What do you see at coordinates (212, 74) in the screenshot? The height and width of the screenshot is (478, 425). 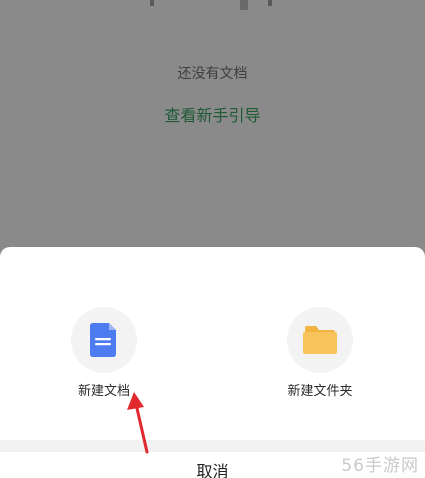 I see `empty-state-text: 还没有文档` at bounding box center [212, 74].